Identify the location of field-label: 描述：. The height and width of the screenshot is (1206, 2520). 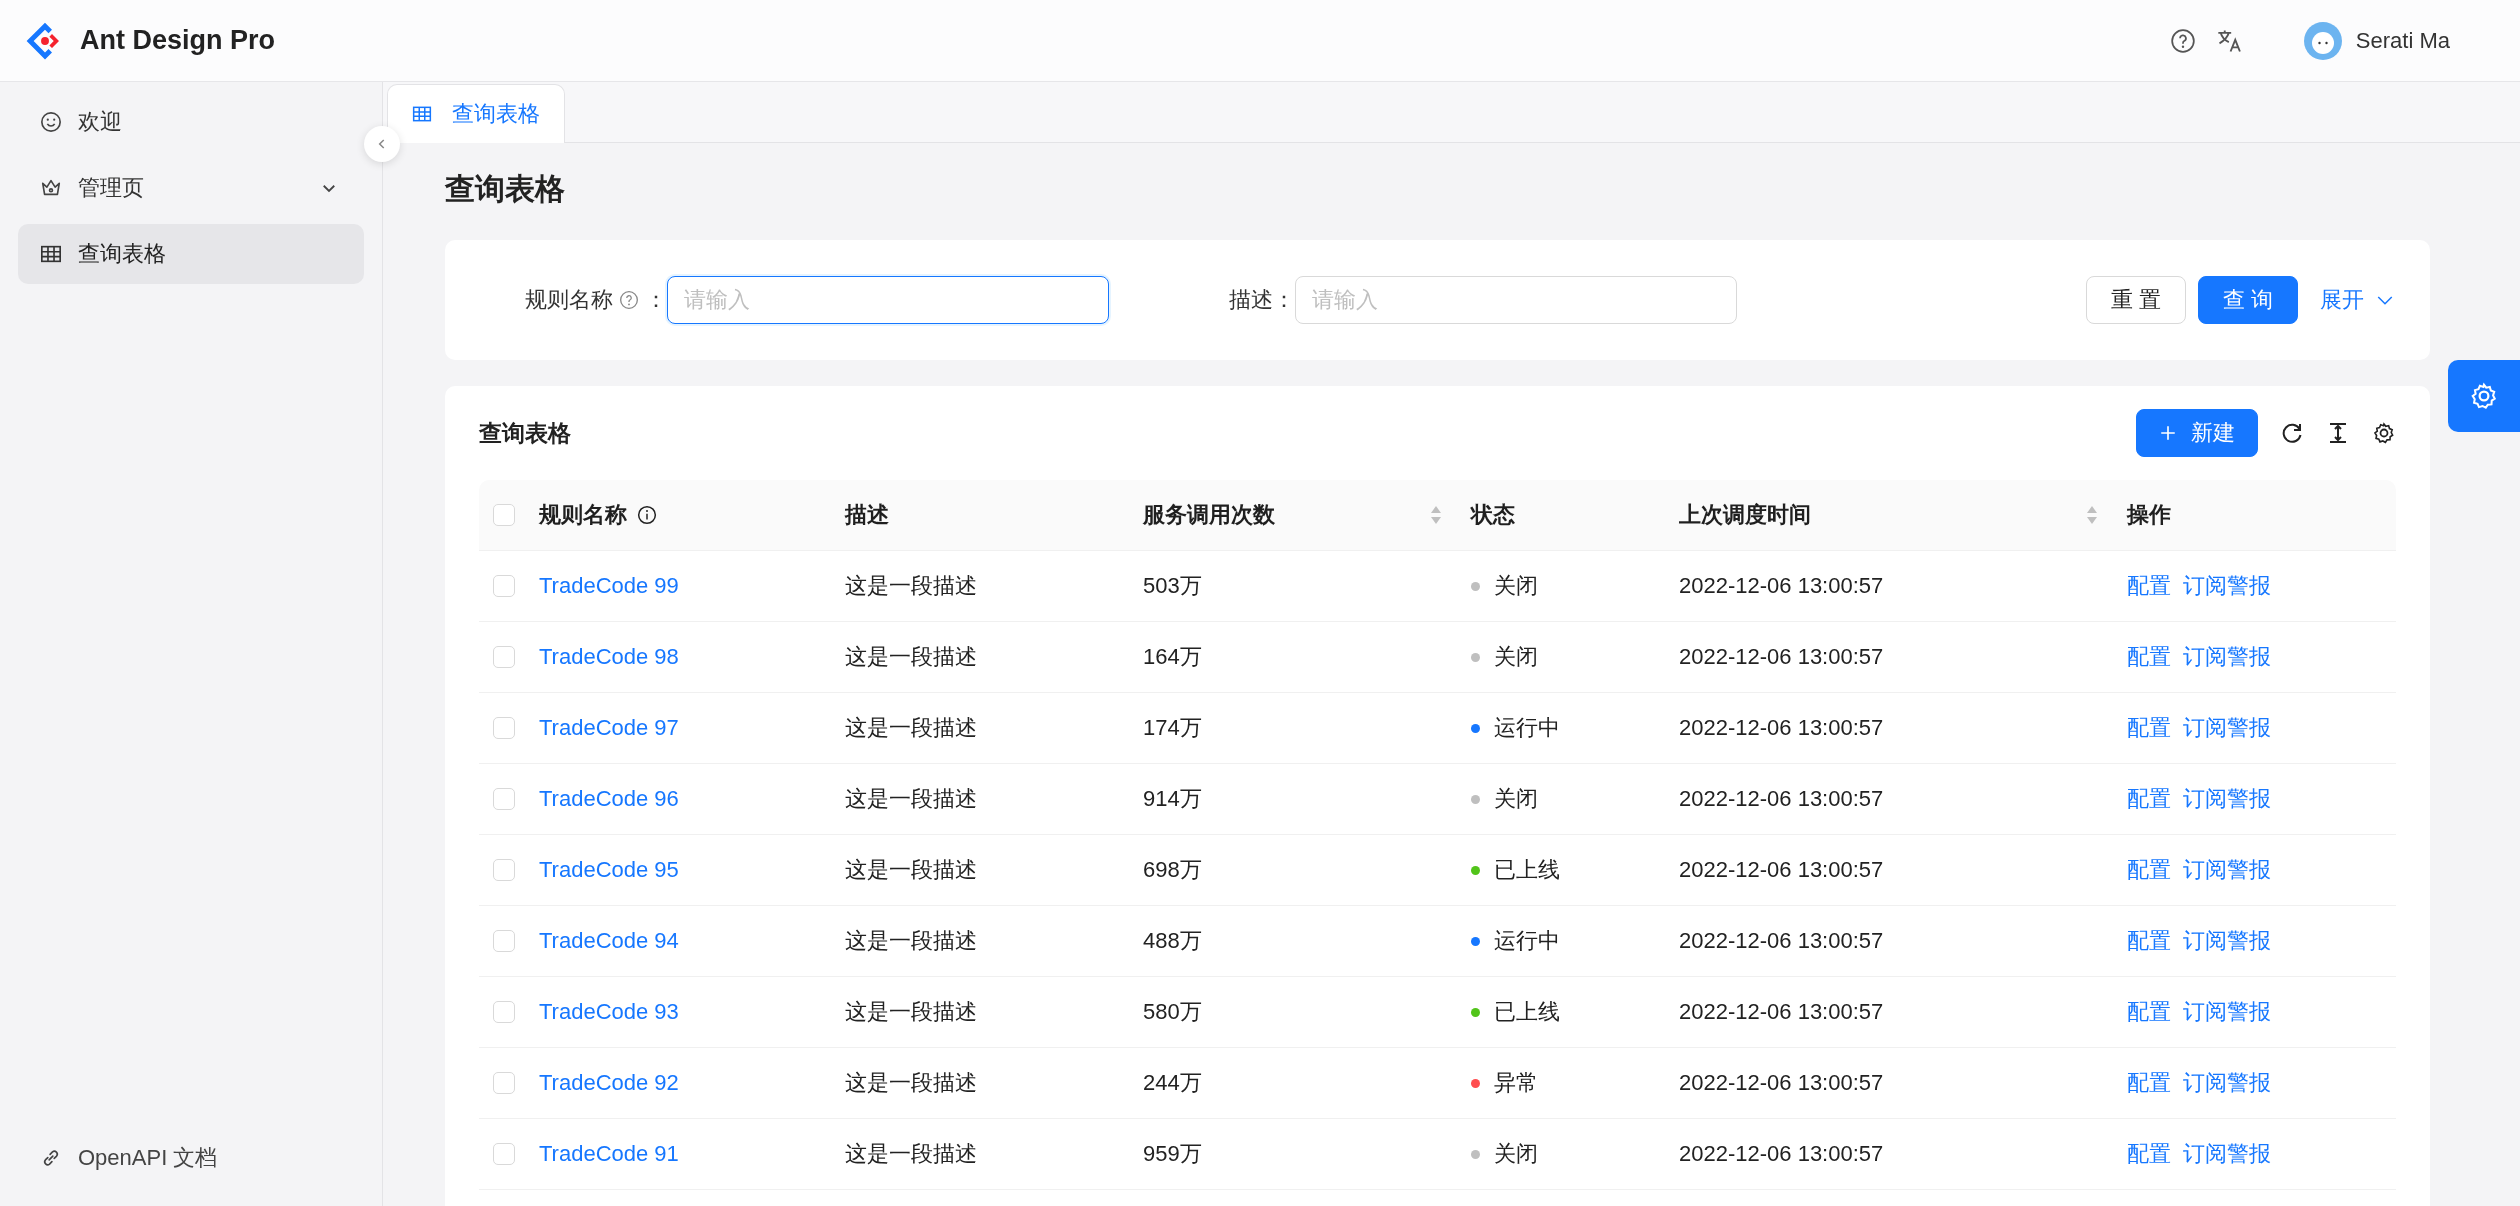
(1262, 300).